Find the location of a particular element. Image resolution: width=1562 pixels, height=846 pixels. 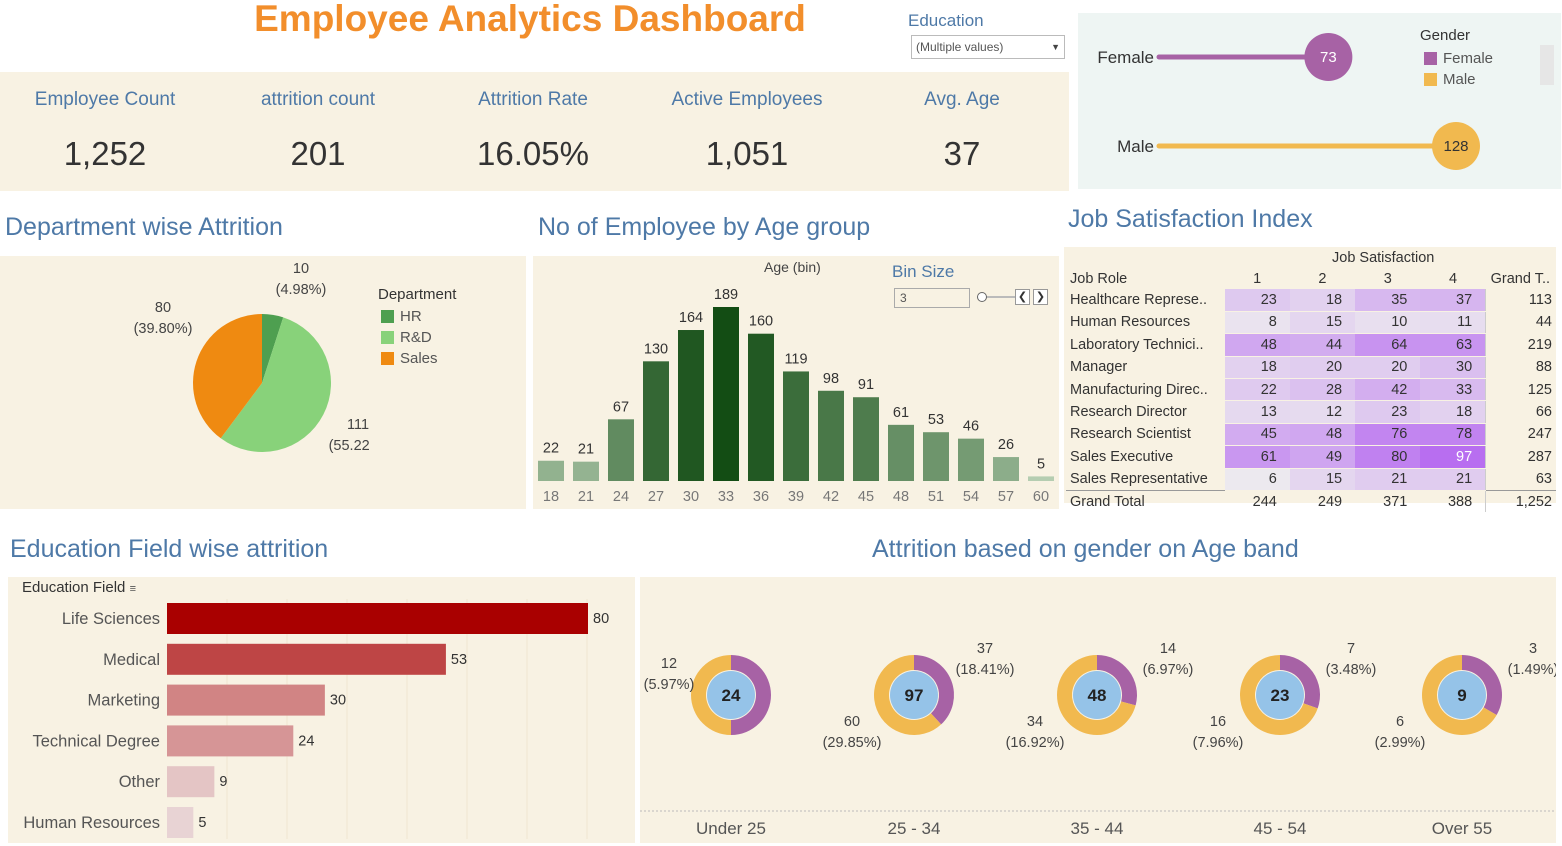

age-tick-label: 57 is located at coordinates (1006, 497).